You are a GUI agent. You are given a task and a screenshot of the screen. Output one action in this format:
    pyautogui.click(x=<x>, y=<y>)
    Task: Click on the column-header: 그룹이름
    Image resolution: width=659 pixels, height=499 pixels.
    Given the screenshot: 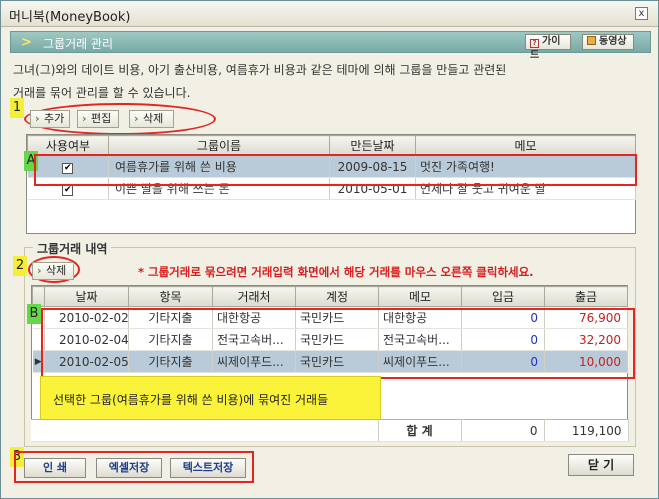 What is the action you would take?
    pyautogui.click(x=219, y=145)
    